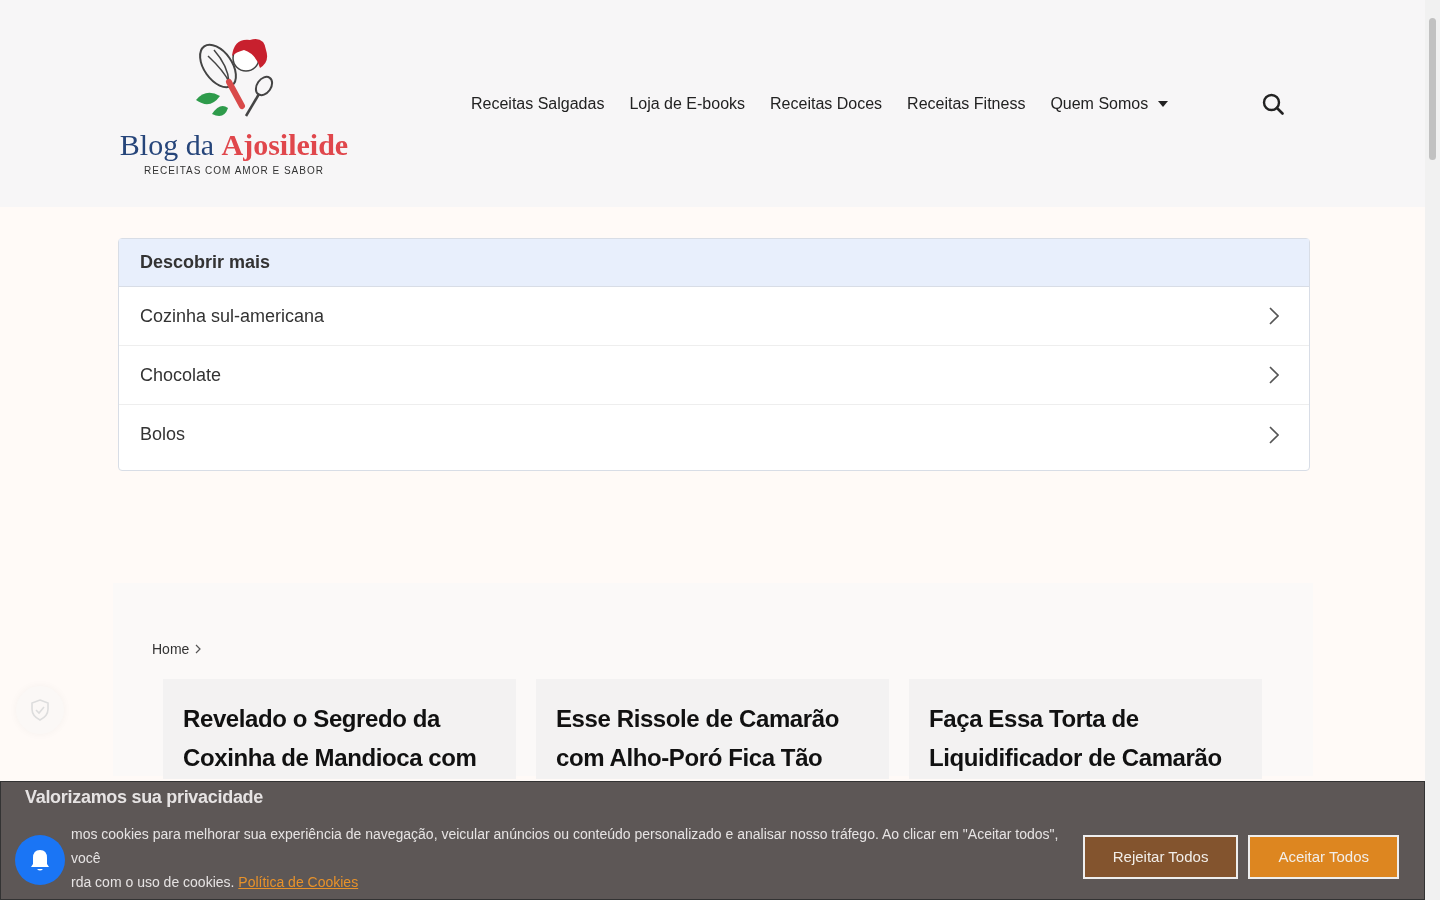 This screenshot has height=900, width=1440. What do you see at coordinates (538, 103) in the screenshot?
I see `nav-link: Receitas Salgadas` at bounding box center [538, 103].